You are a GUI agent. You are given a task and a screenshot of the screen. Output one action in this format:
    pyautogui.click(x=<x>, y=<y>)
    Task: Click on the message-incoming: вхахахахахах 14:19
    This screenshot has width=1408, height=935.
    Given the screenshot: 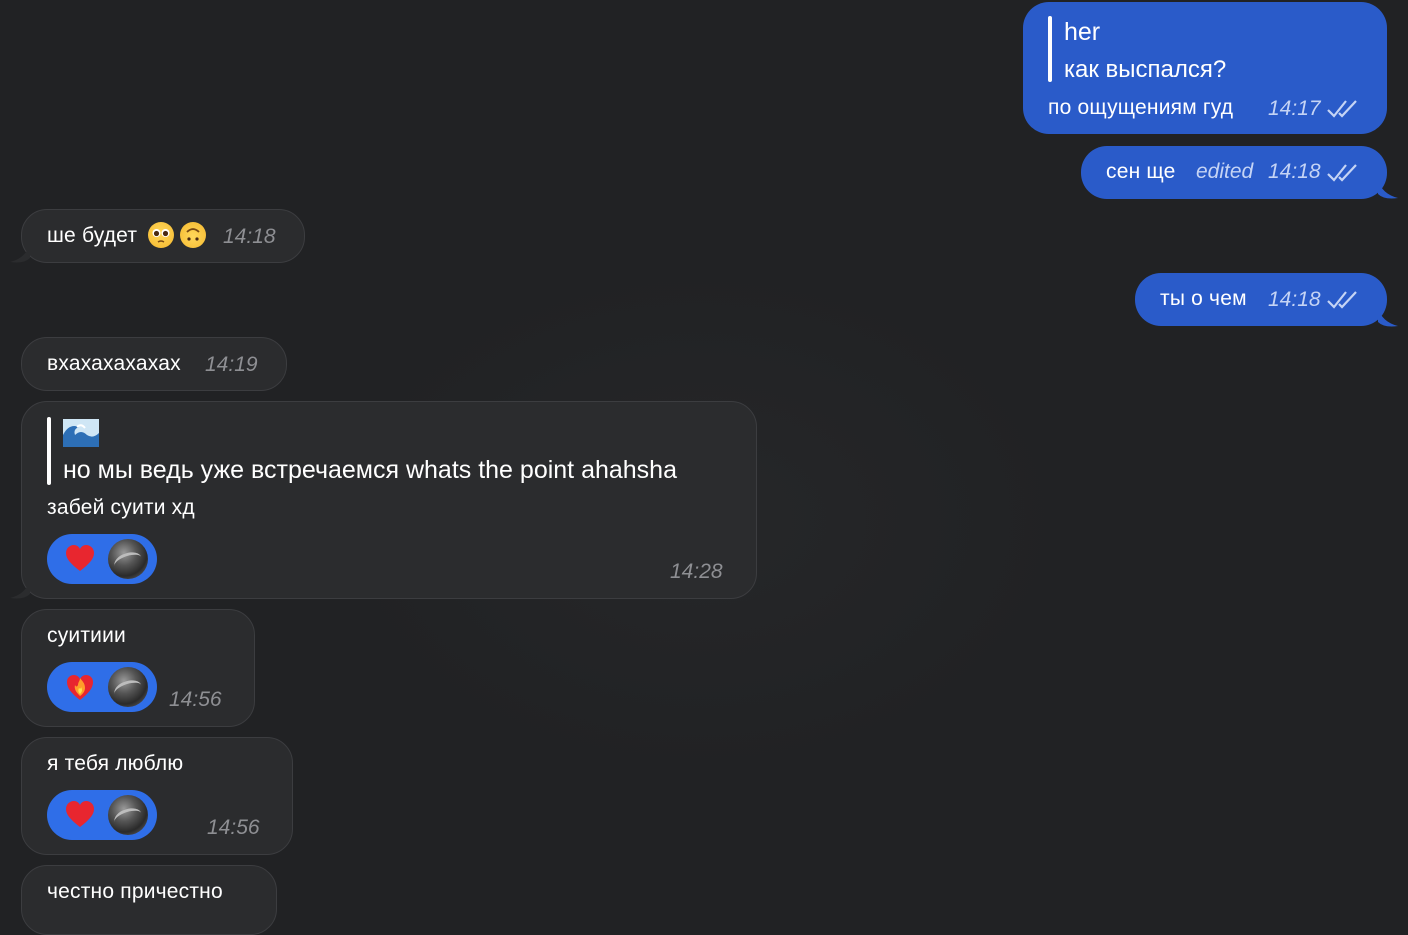 What is the action you would take?
    pyautogui.click(x=154, y=364)
    